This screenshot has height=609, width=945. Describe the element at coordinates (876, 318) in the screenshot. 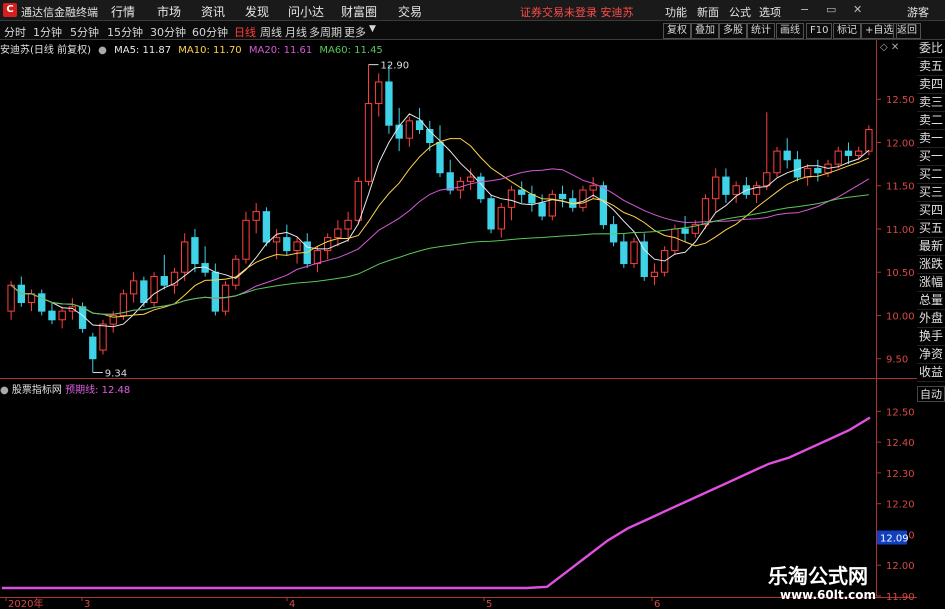

I see `axis-divider` at that location.